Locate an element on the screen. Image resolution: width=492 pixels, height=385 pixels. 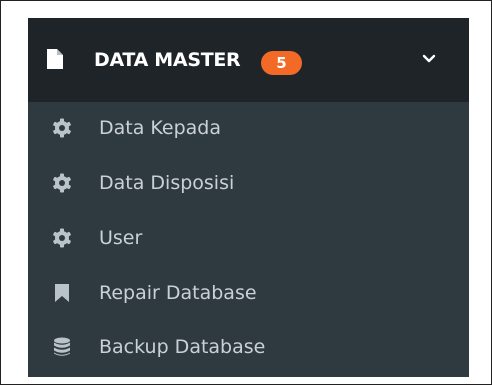
menu-item-backup-database: Backup Database is located at coordinates (248, 347).